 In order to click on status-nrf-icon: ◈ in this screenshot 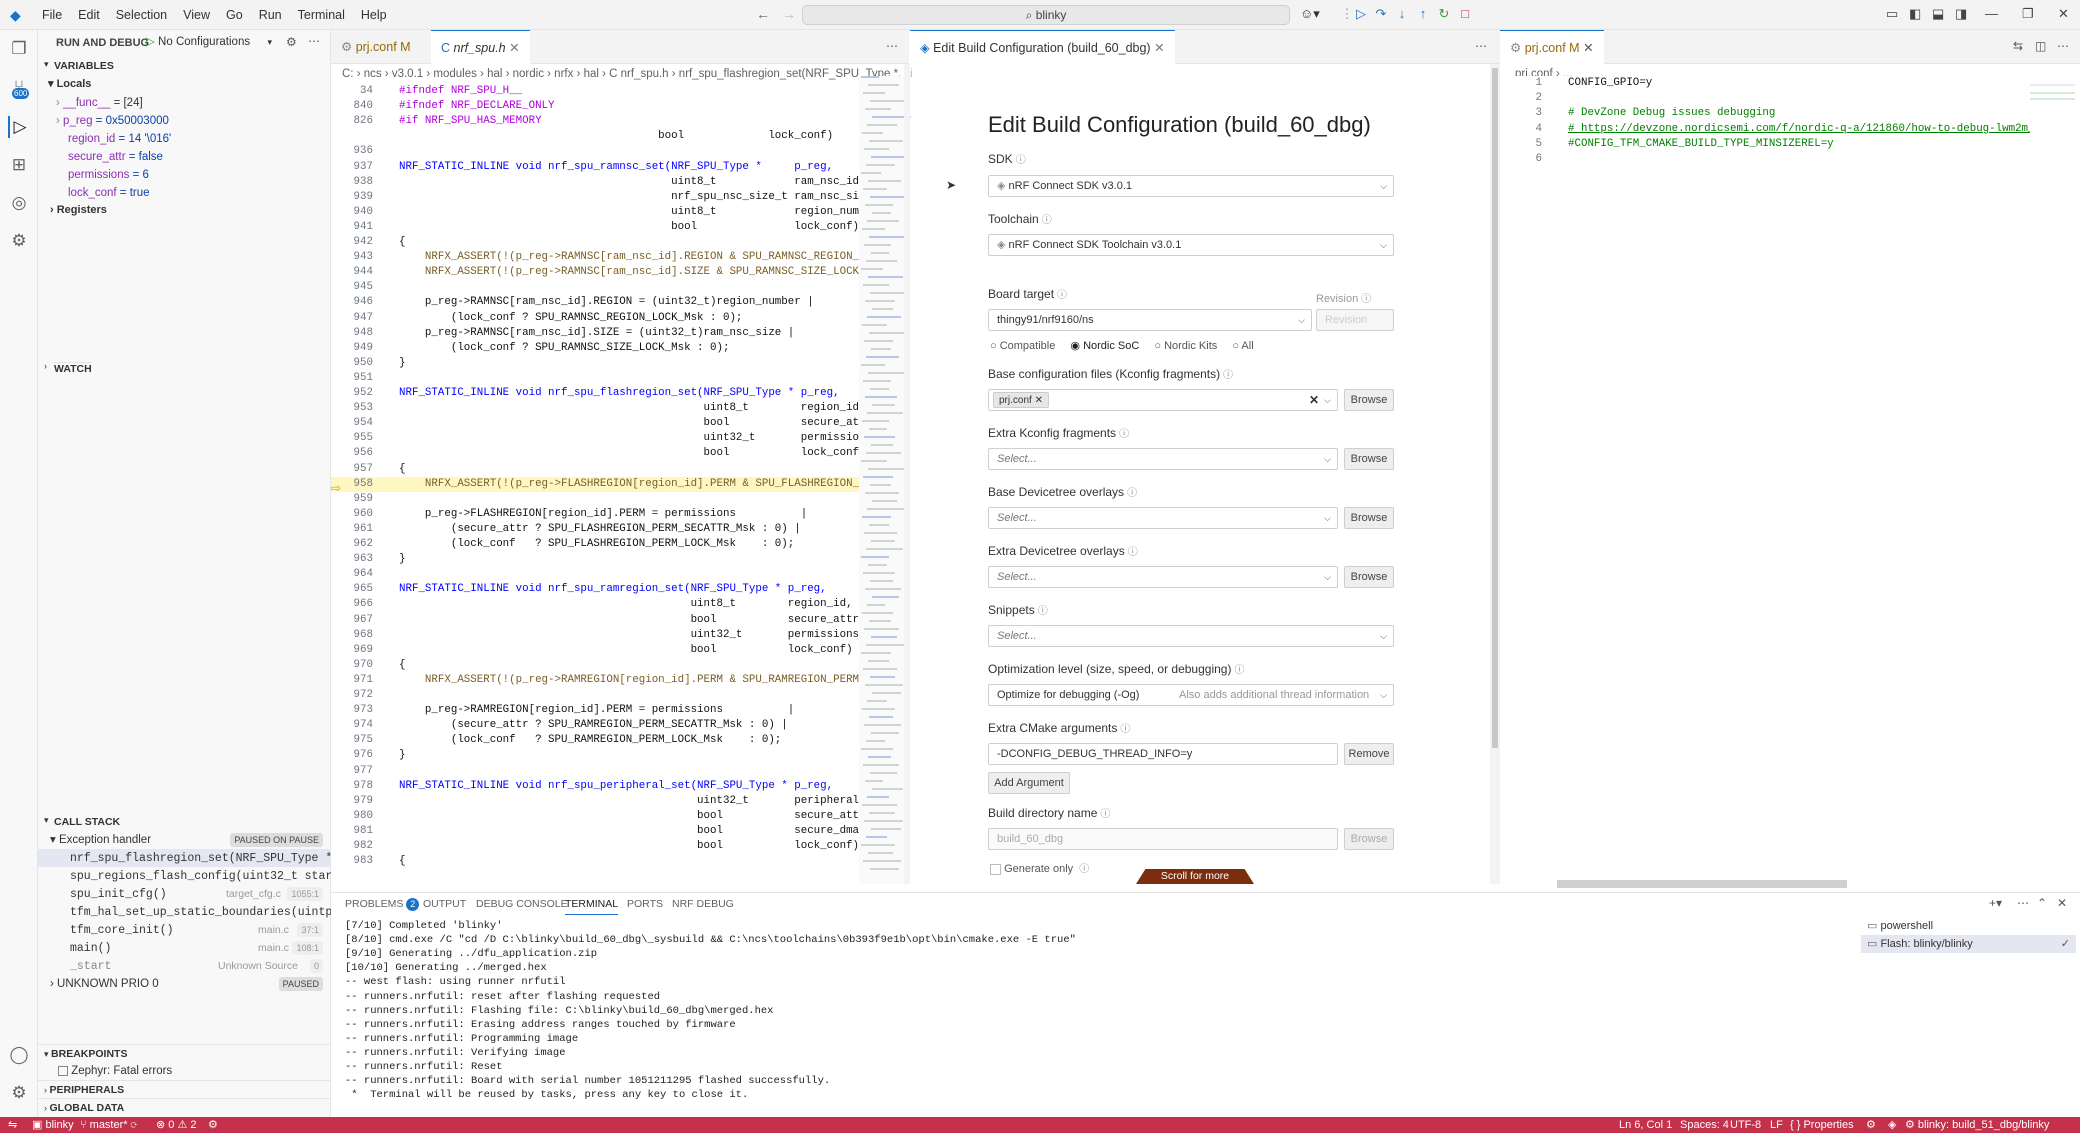, I will do `click(1892, 1125)`.